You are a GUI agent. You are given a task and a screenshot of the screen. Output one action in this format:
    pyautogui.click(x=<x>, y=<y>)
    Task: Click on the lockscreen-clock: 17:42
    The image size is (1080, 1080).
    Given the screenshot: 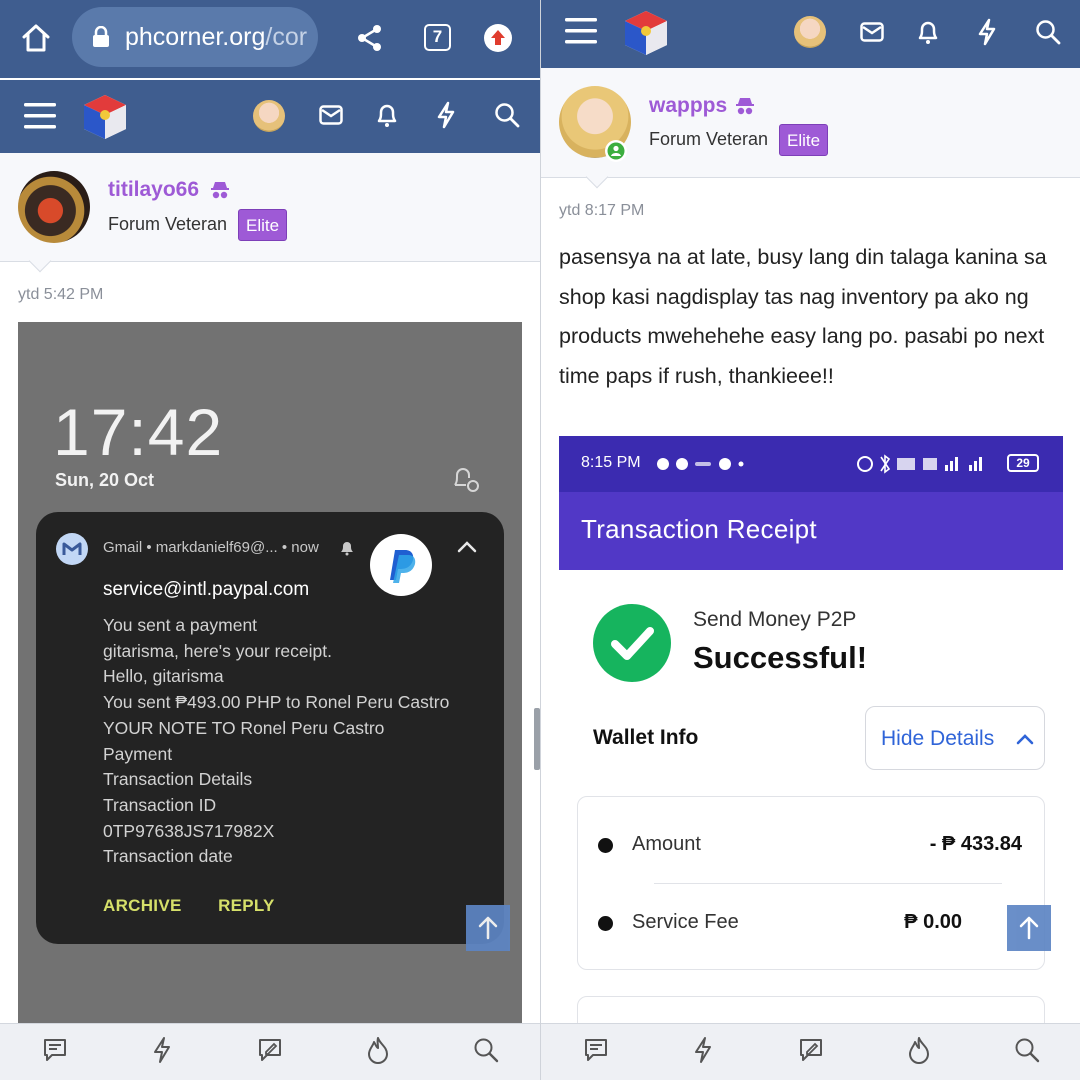 What is the action you would take?
    pyautogui.click(x=138, y=432)
    